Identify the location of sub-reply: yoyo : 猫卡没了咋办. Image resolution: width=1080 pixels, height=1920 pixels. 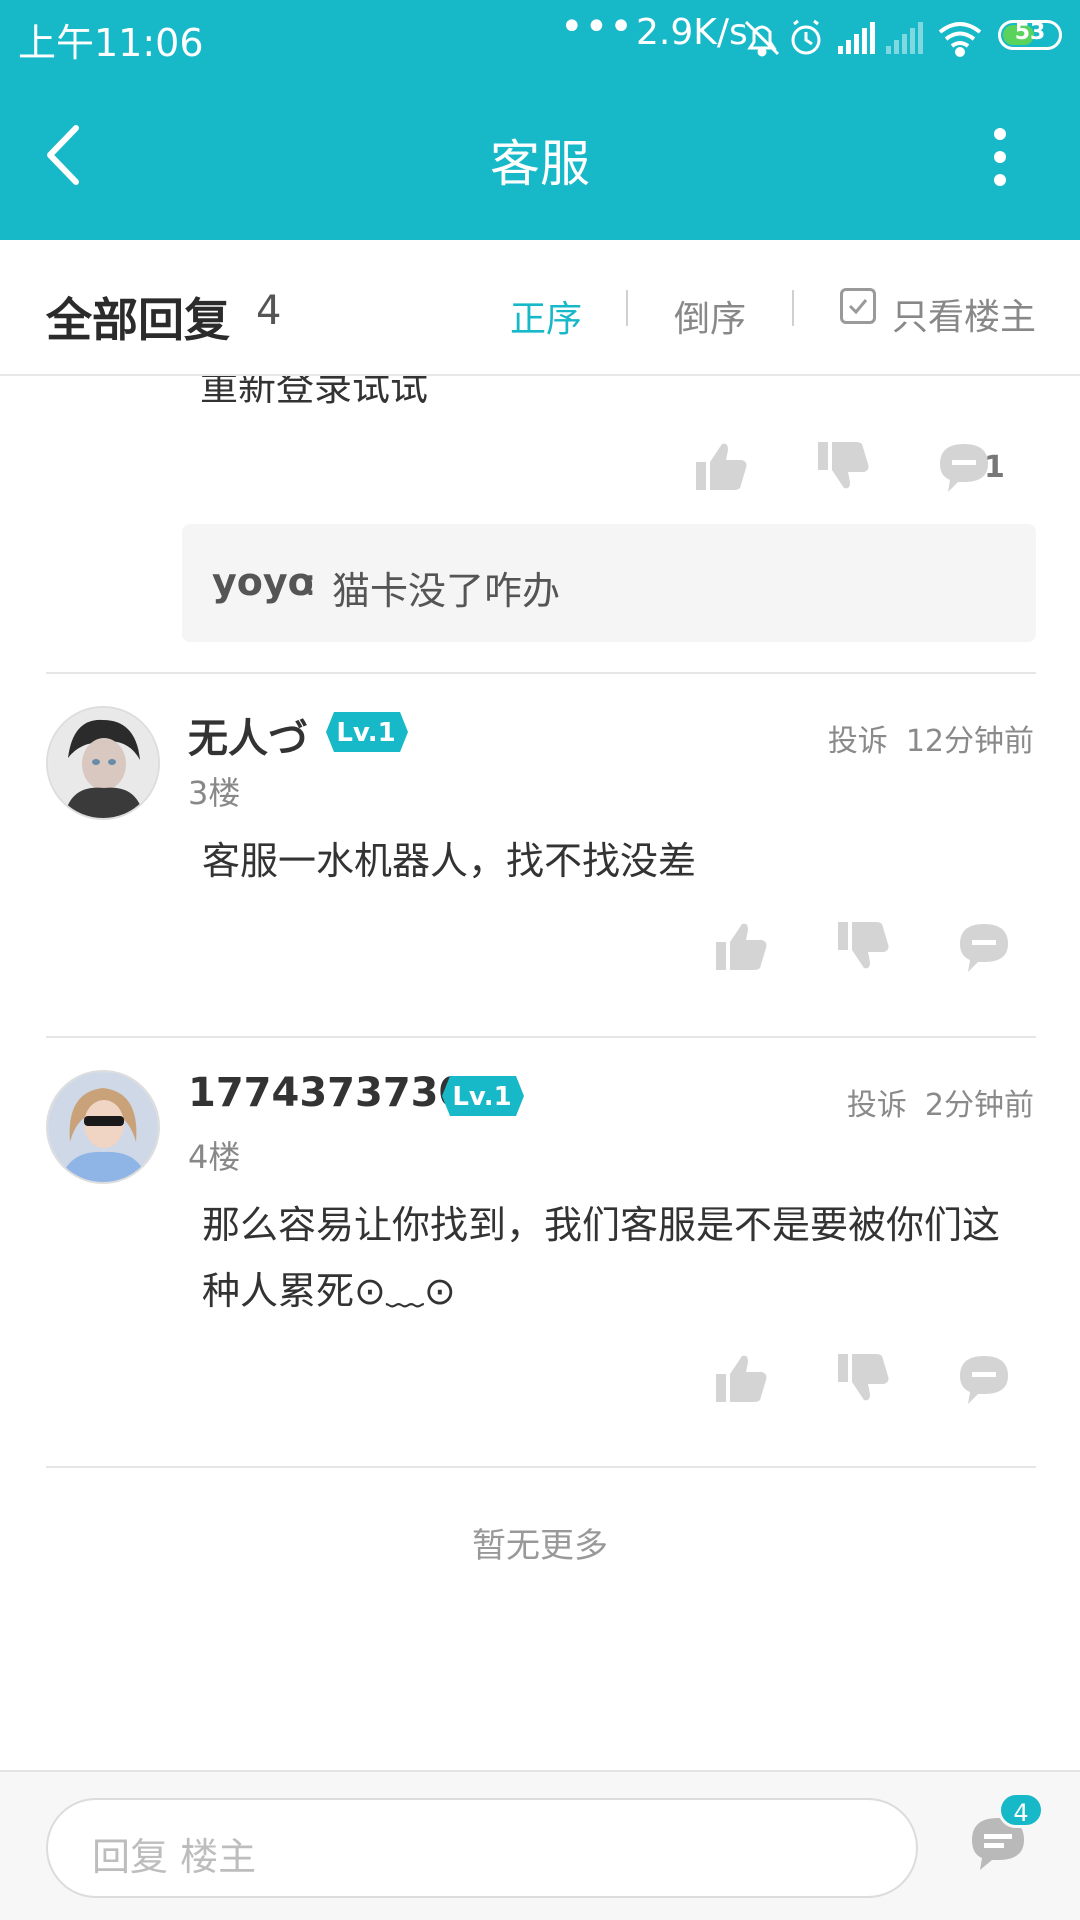
(609, 583).